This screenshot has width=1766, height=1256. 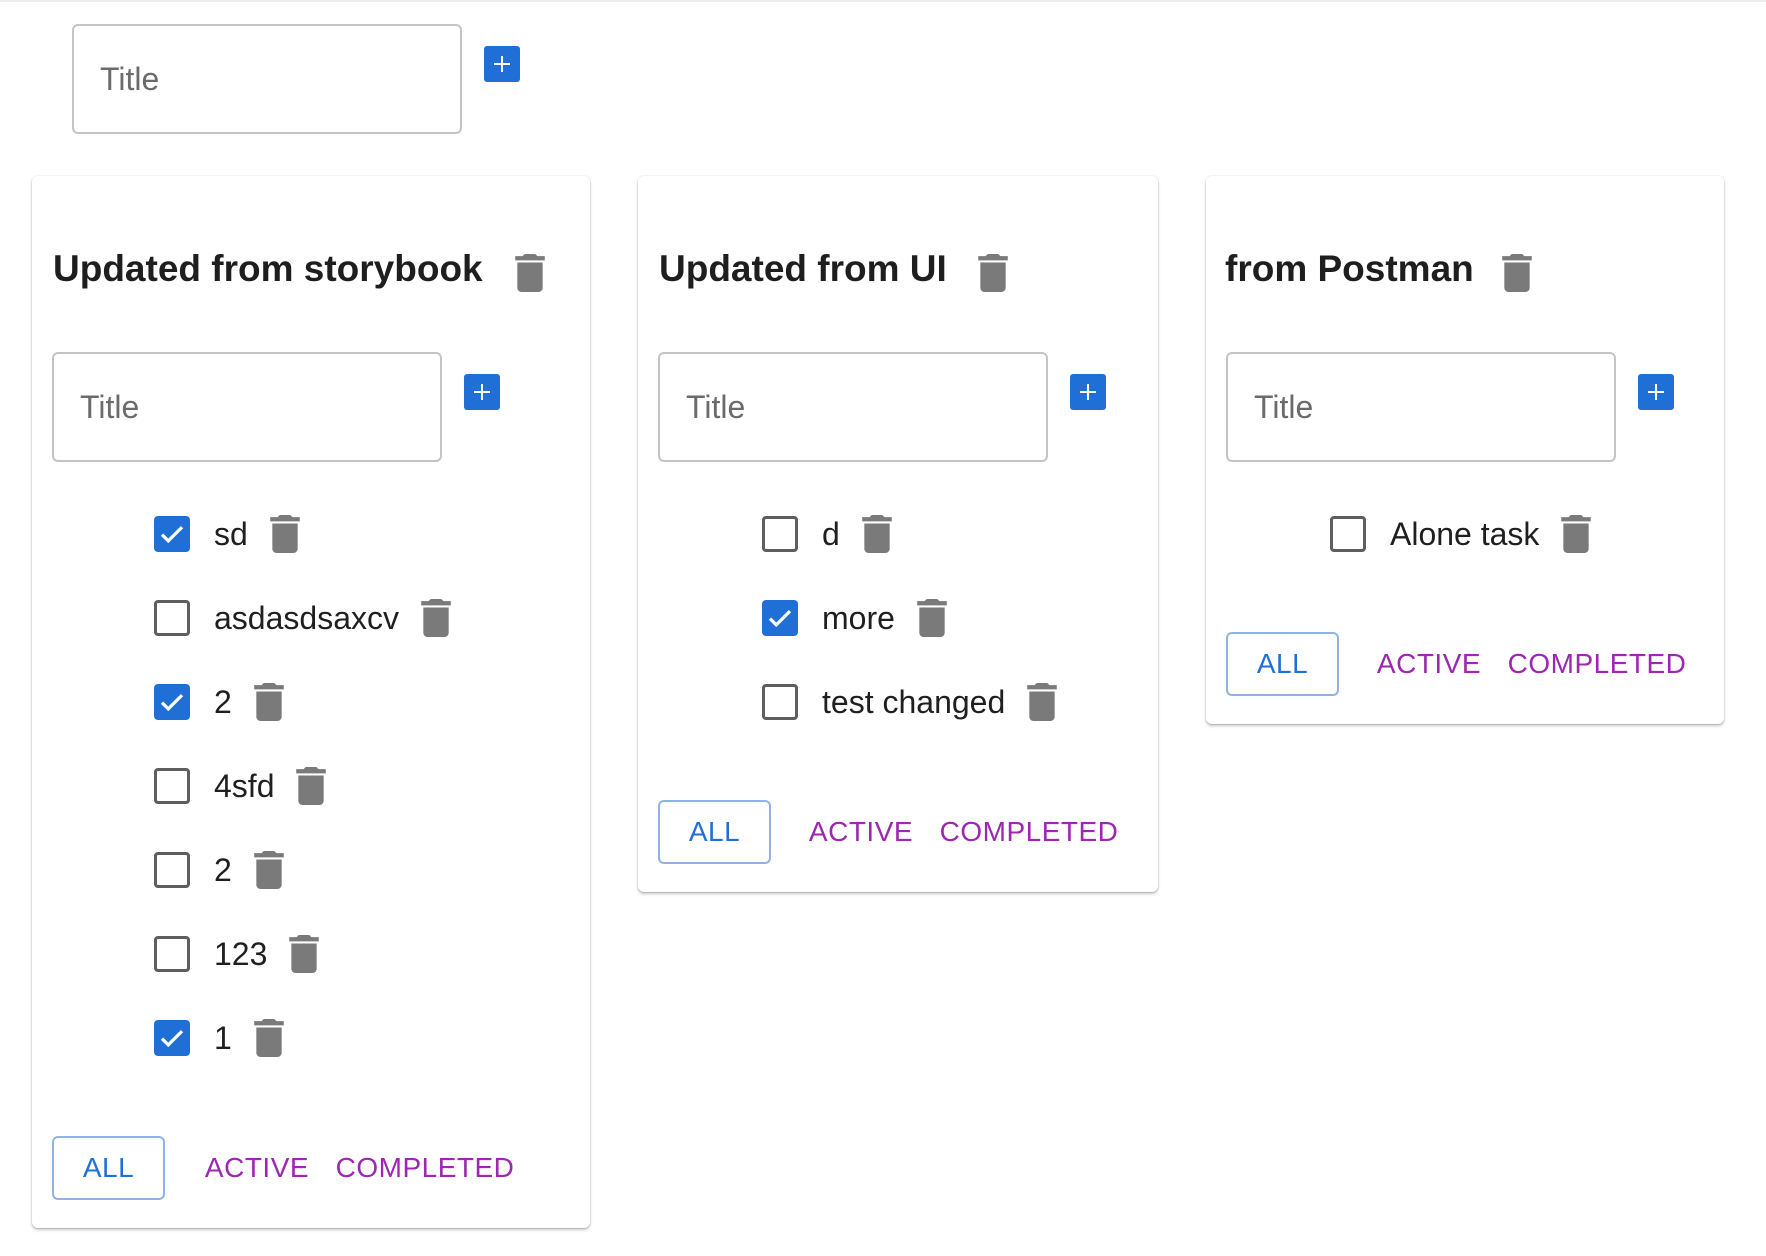 I want to click on task-label: sd, so click(x=231, y=533).